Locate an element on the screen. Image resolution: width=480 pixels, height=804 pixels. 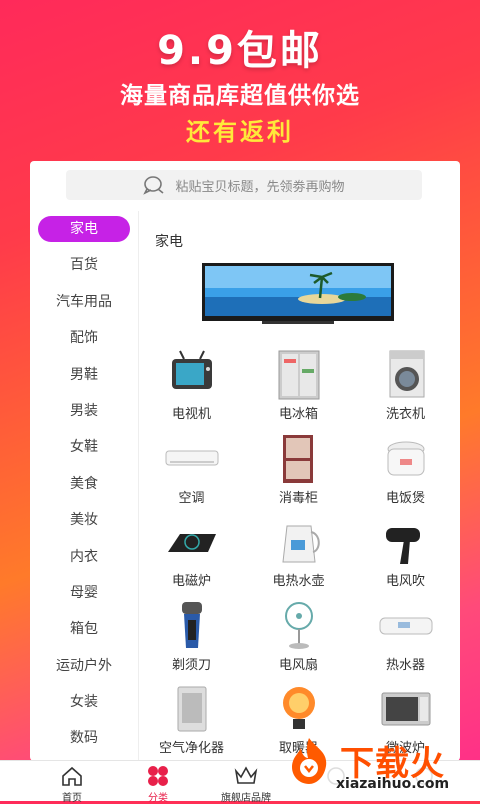
sidebar-item: 美食 is located at coordinates (84, 484).